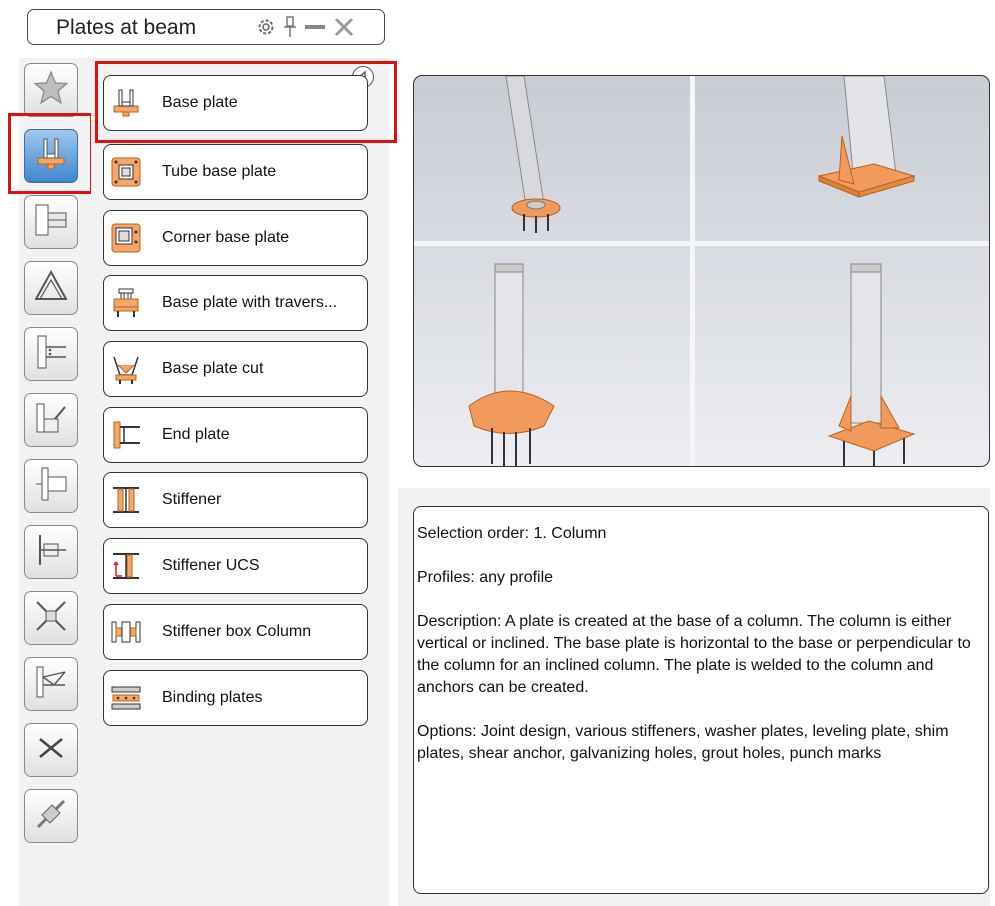  I want to click on title-bar-icons, so click(305, 27).